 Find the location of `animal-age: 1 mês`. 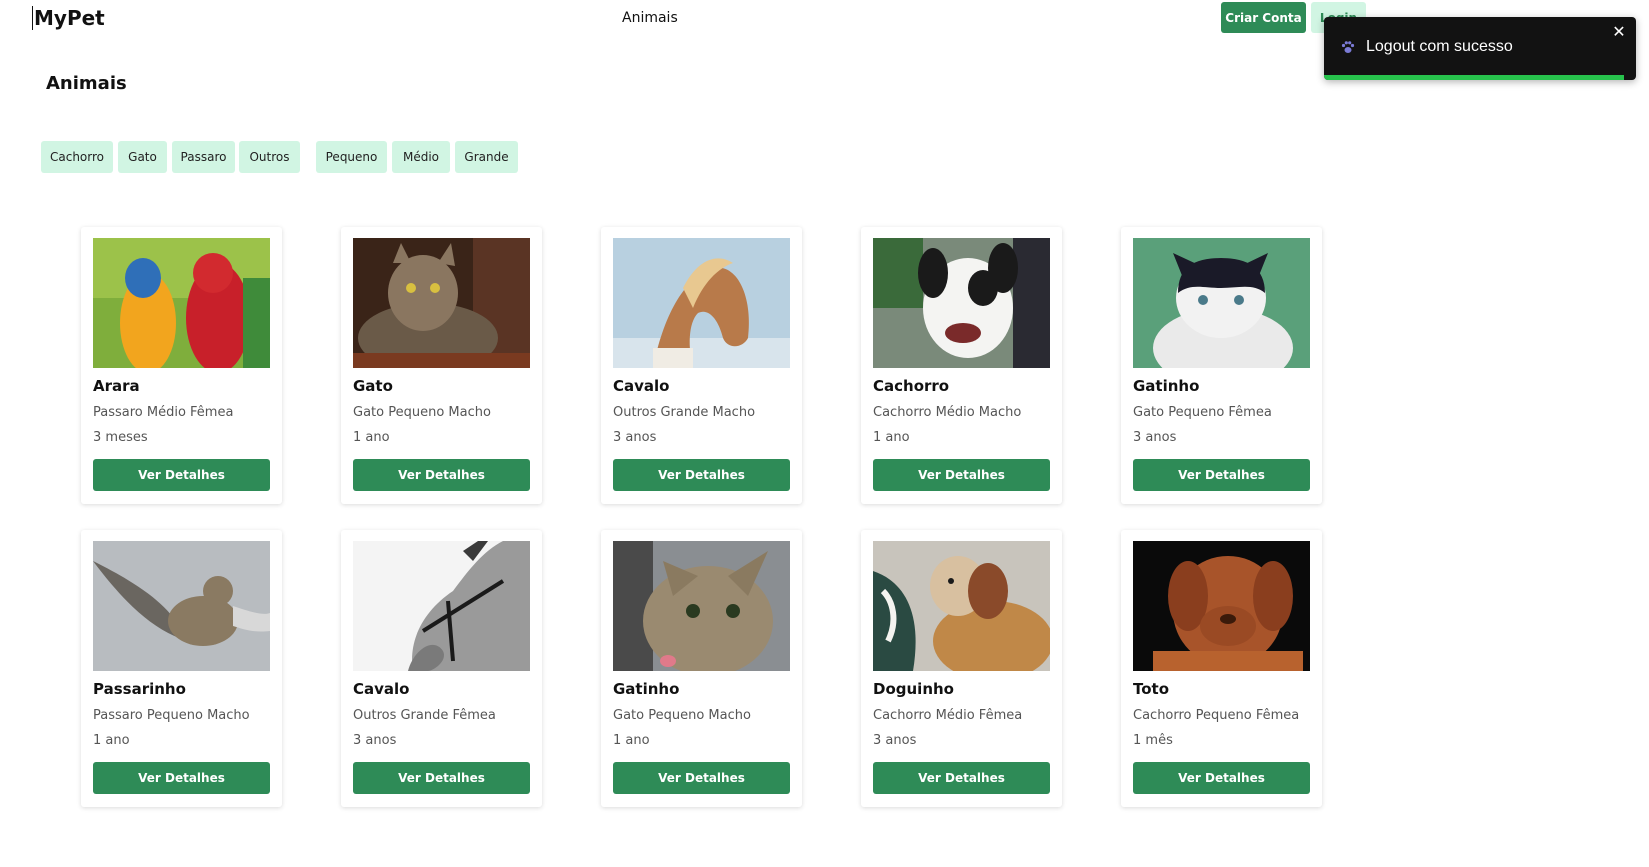

animal-age: 1 mês is located at coordinates (1153, 740).